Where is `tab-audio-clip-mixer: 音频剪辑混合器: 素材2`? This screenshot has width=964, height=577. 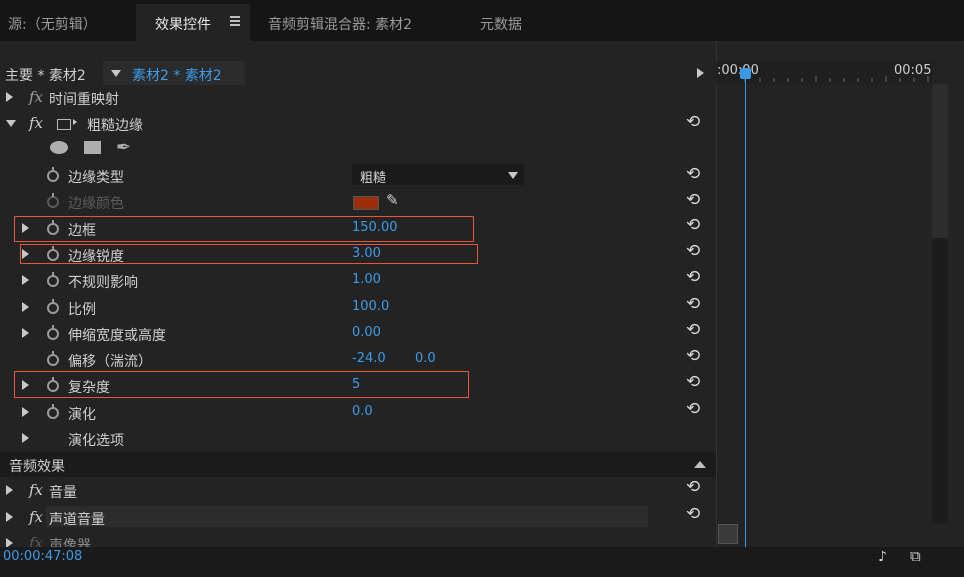
tab-audio-clip-mixer: 音频剪辑混合器: 素材2 is located at coordinates (340, 24).